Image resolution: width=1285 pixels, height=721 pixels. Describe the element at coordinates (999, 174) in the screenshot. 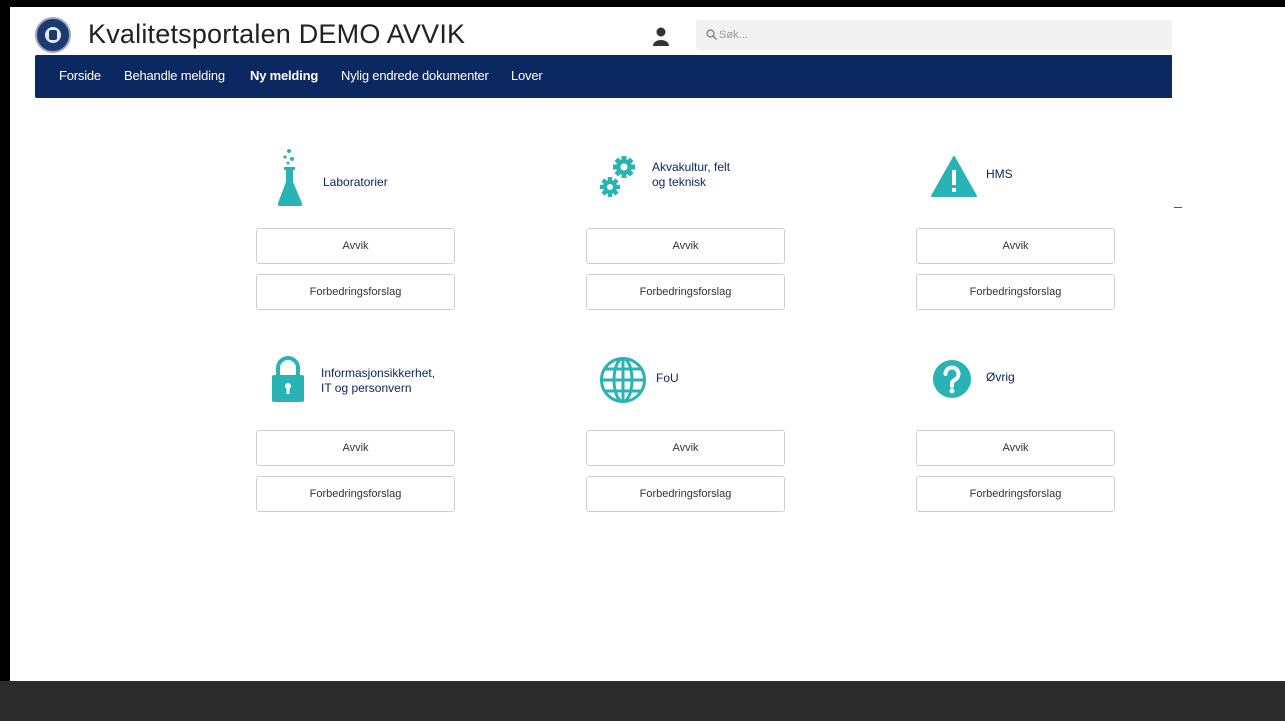

I see `category-label-hms: HMS` at that location.